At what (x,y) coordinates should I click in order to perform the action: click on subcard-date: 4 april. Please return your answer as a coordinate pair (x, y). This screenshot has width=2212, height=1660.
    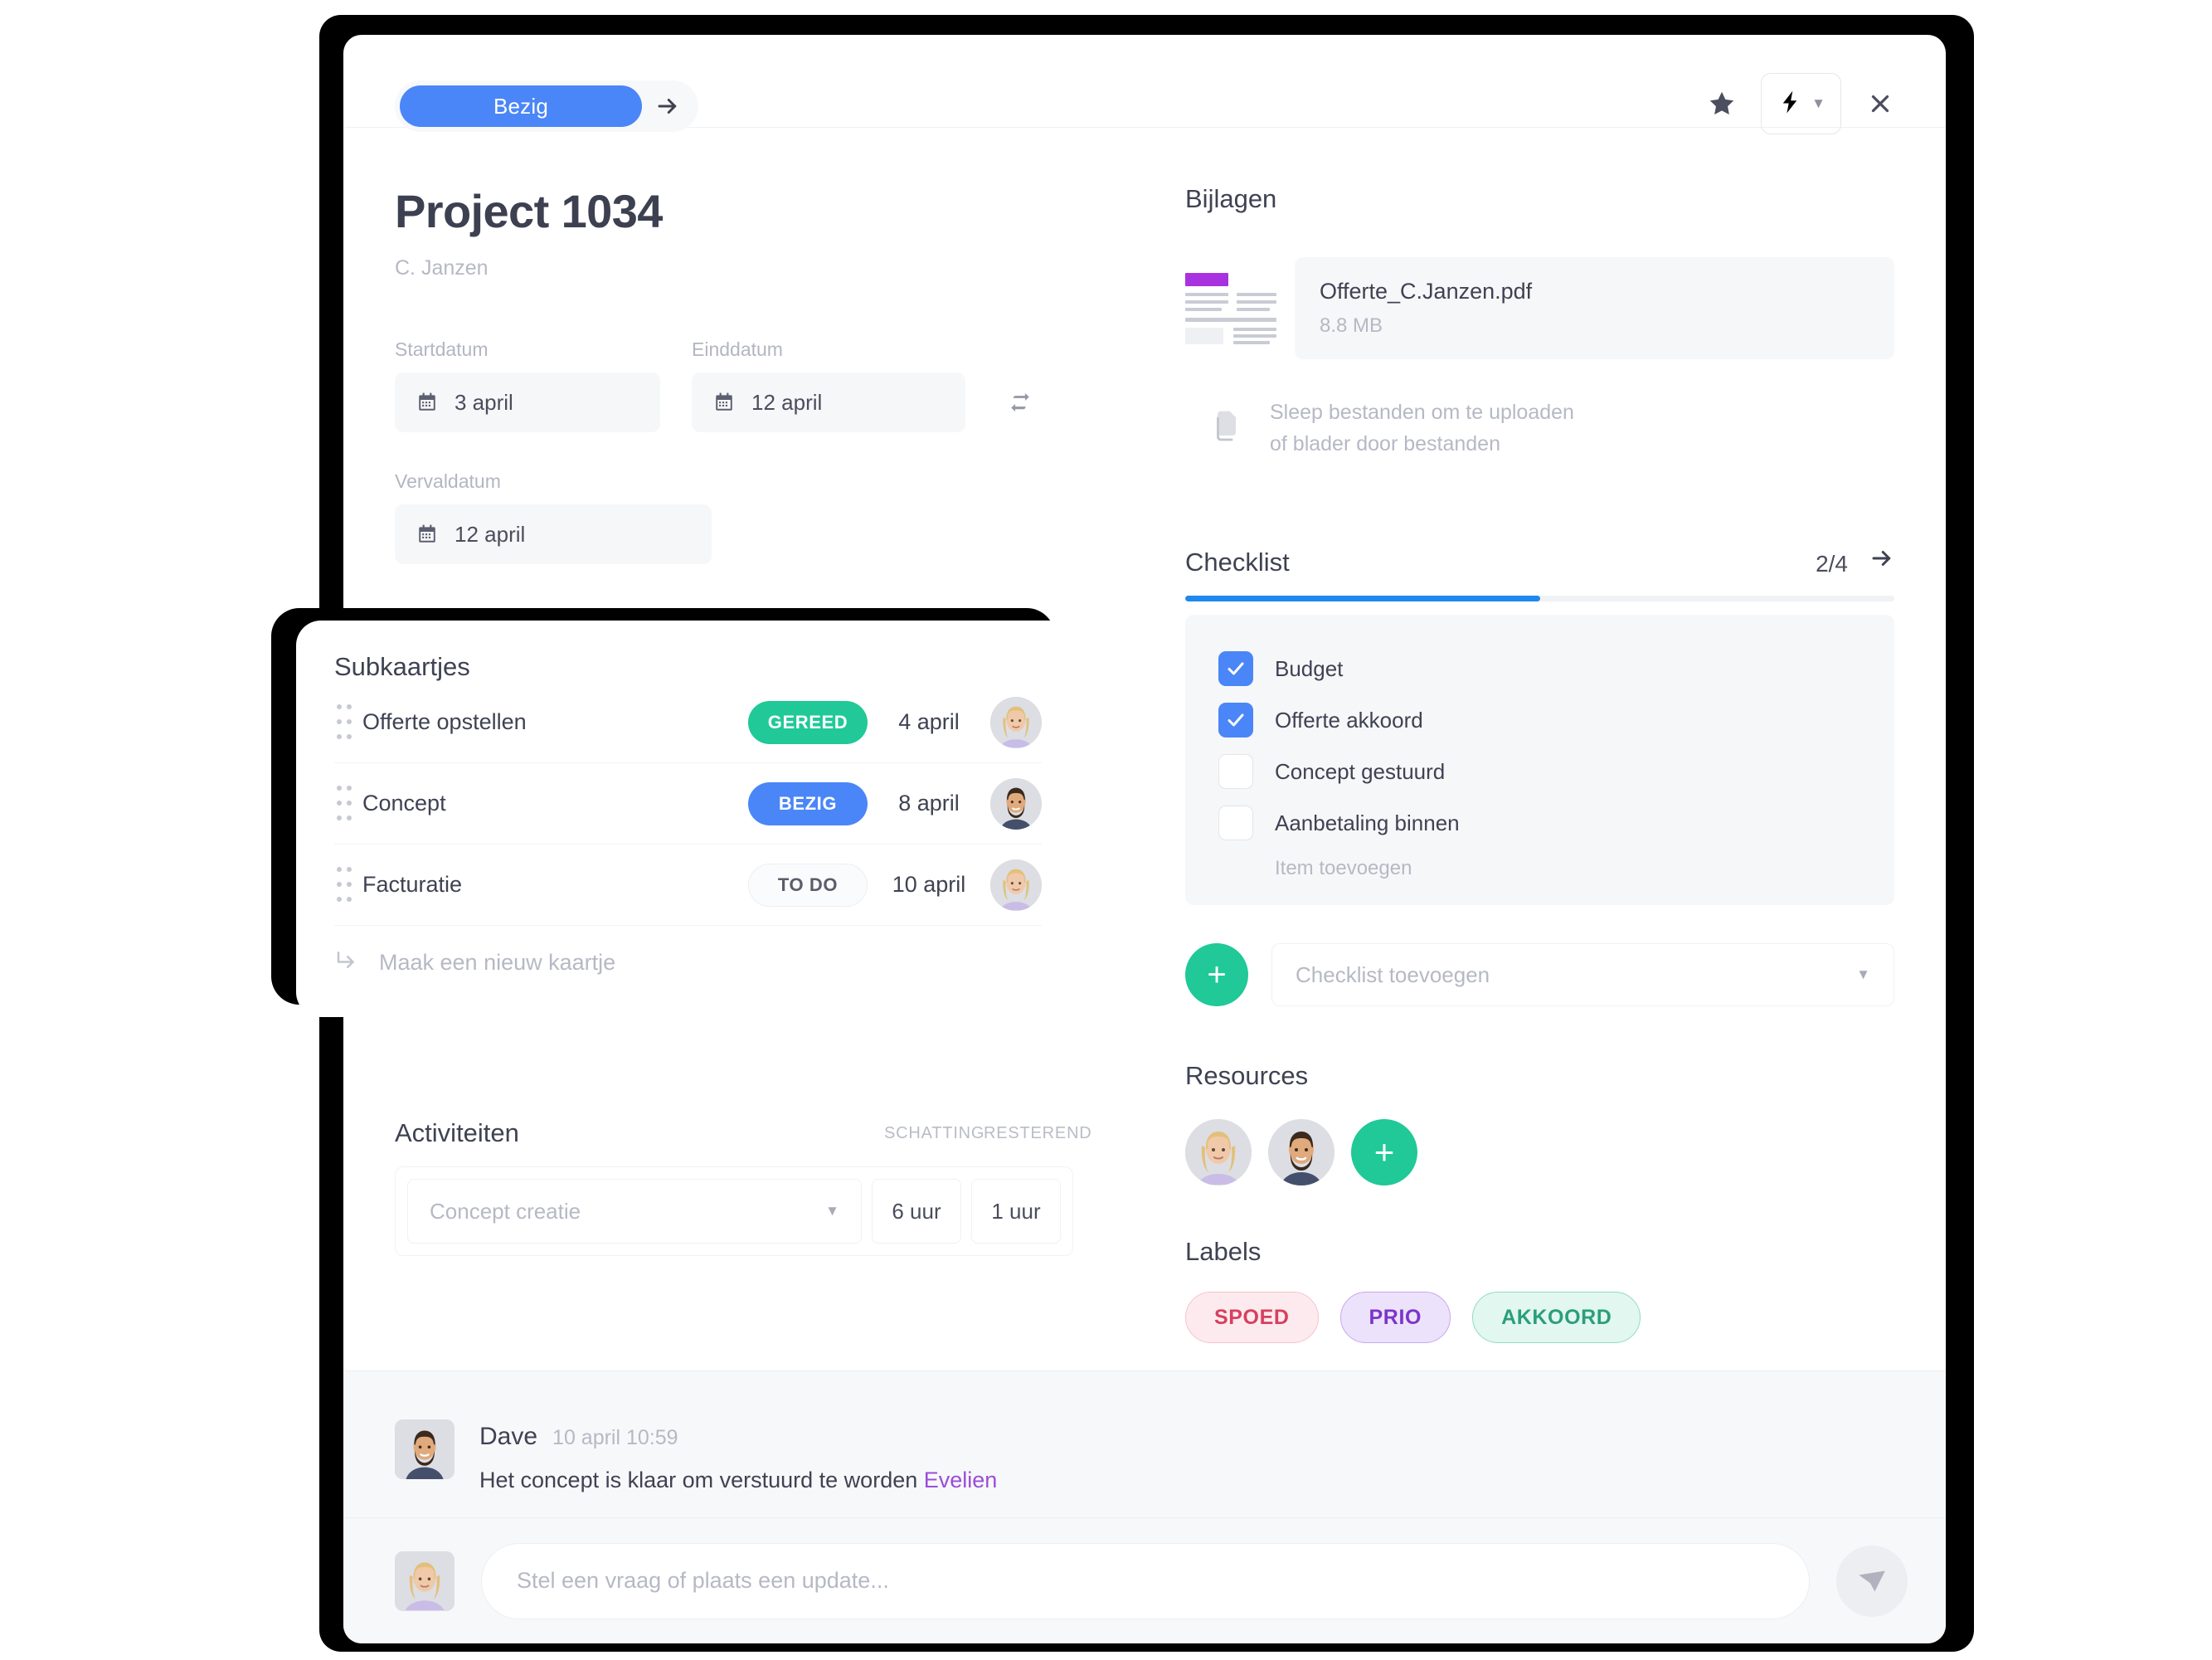
    Looking at the image, I should click on (929, 721).